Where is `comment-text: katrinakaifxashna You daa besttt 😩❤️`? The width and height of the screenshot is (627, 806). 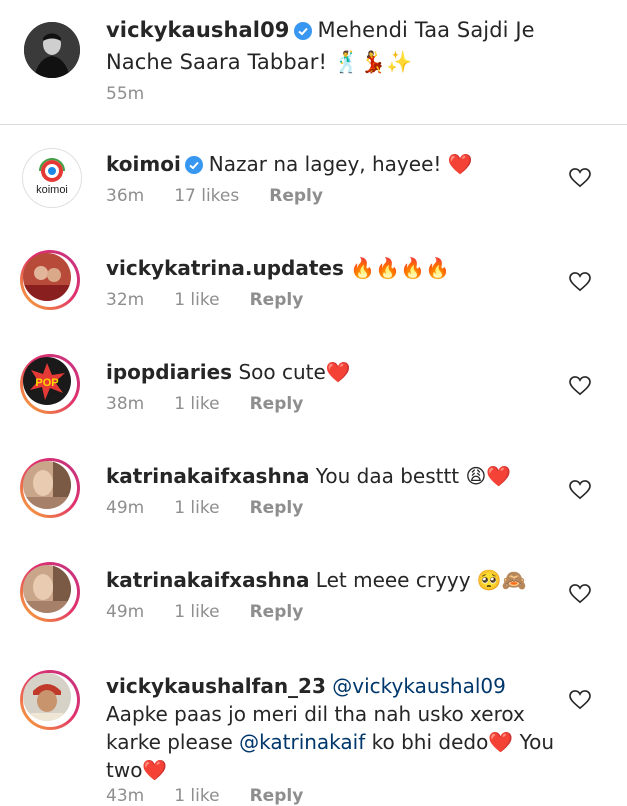
comment-text: katrinakaifxashna You daa besttt 😩❤️ is located at coordinates (336, 476).